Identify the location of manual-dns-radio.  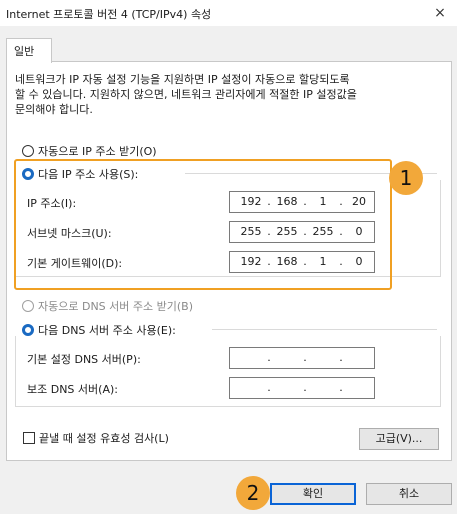
(28, 330).